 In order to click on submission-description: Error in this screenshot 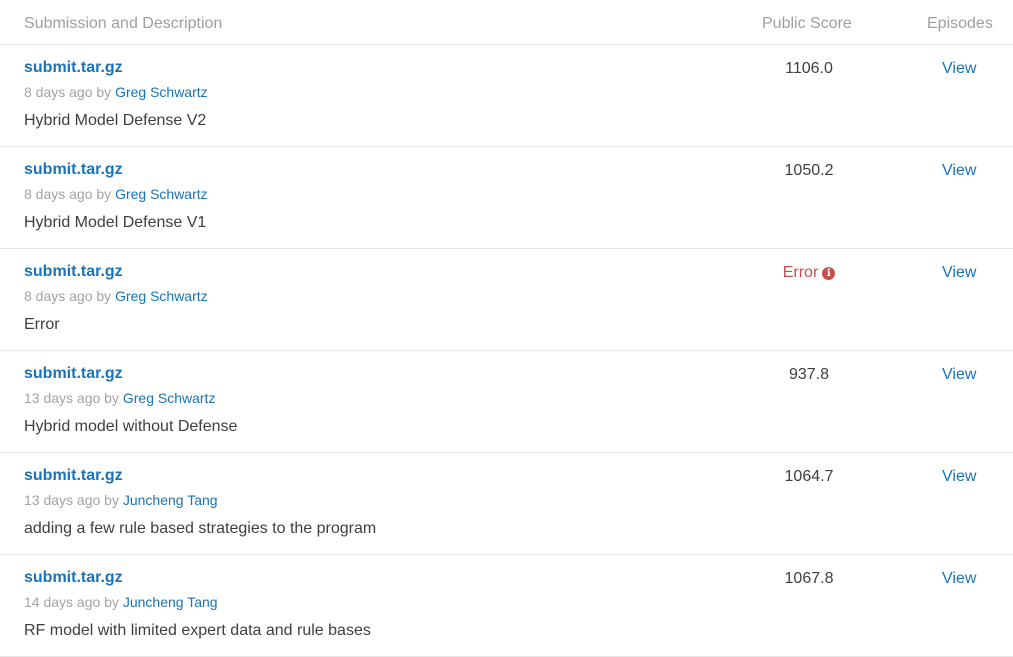, I will do `click(42, 324)`.